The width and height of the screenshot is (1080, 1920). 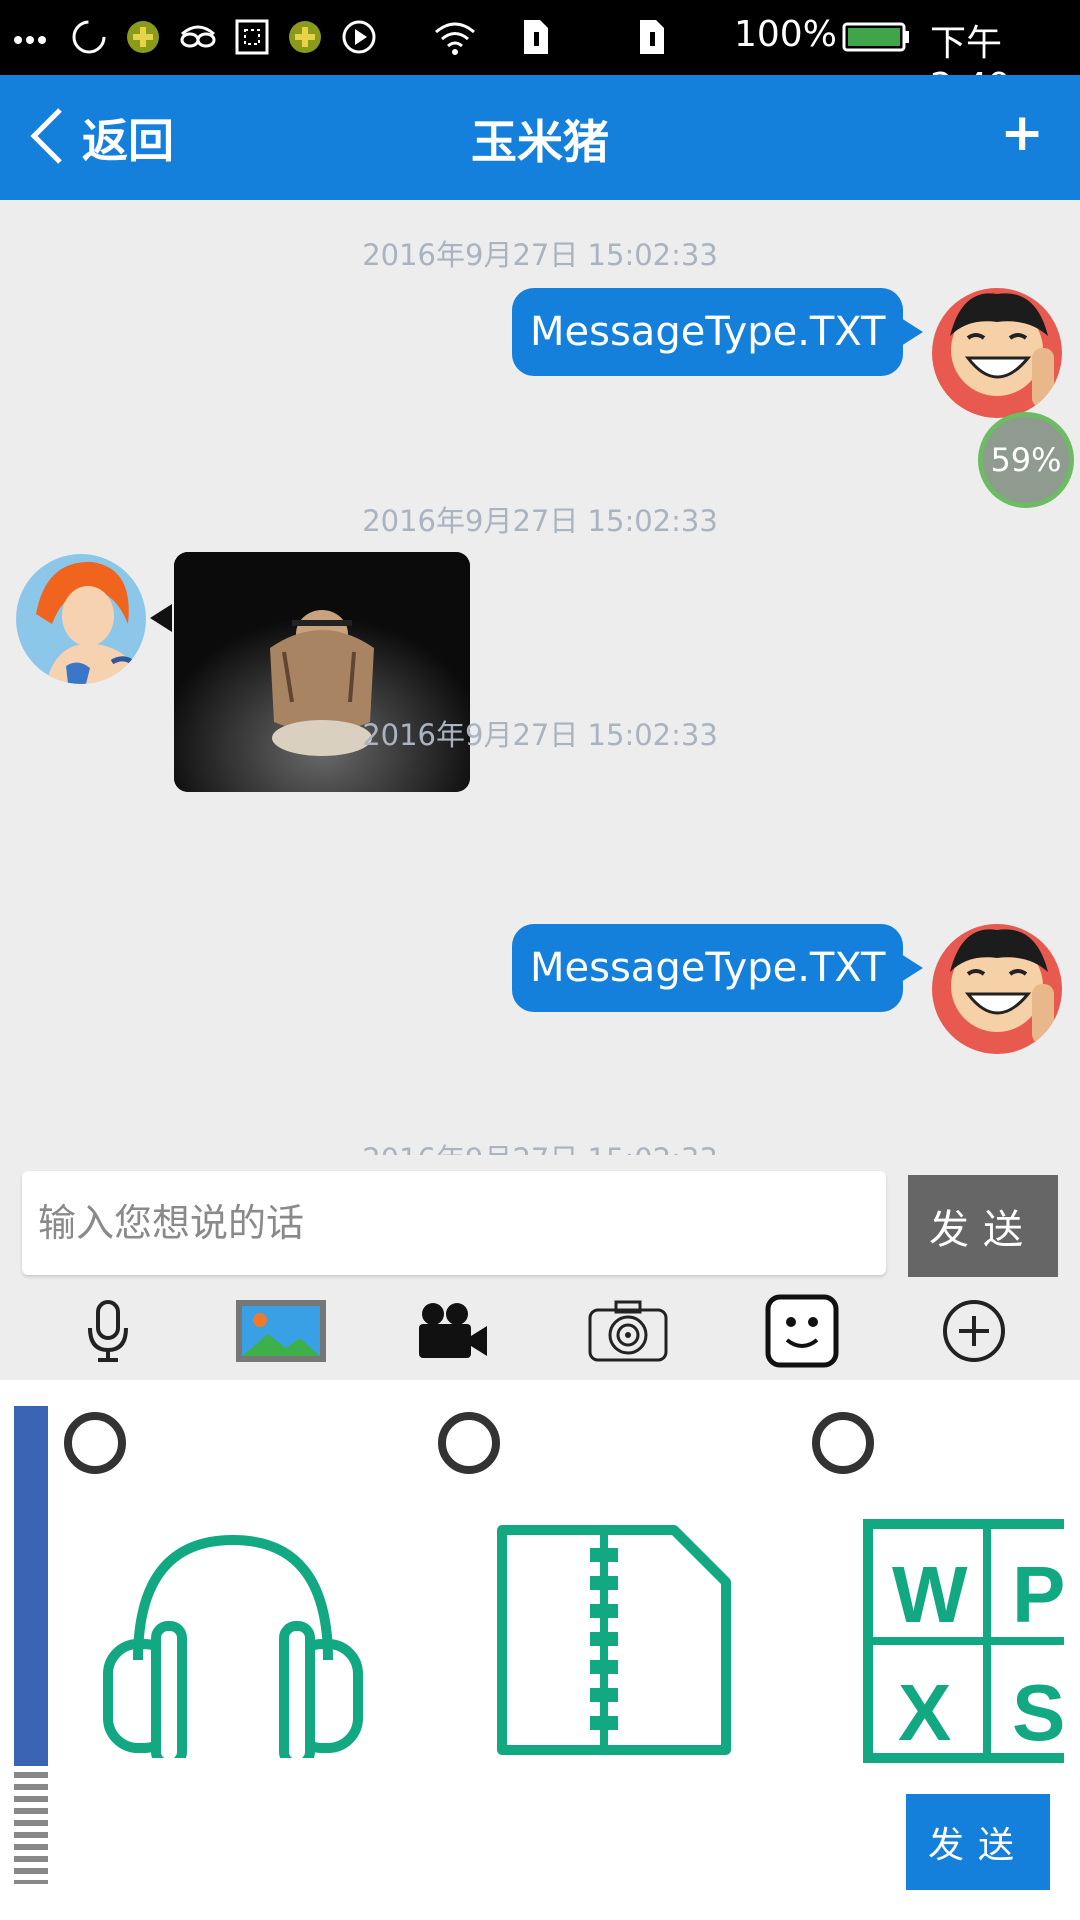 I want to click on sim2-icon, so click(x=652, y=39).